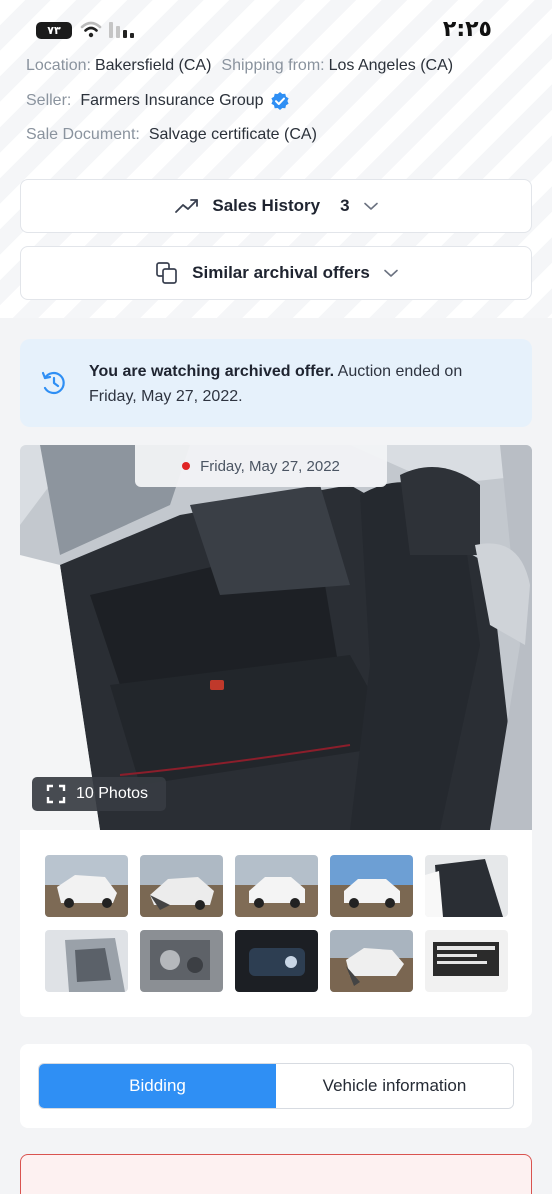  I want to click on shipping-label: Shipping from:, so click(273, 65).